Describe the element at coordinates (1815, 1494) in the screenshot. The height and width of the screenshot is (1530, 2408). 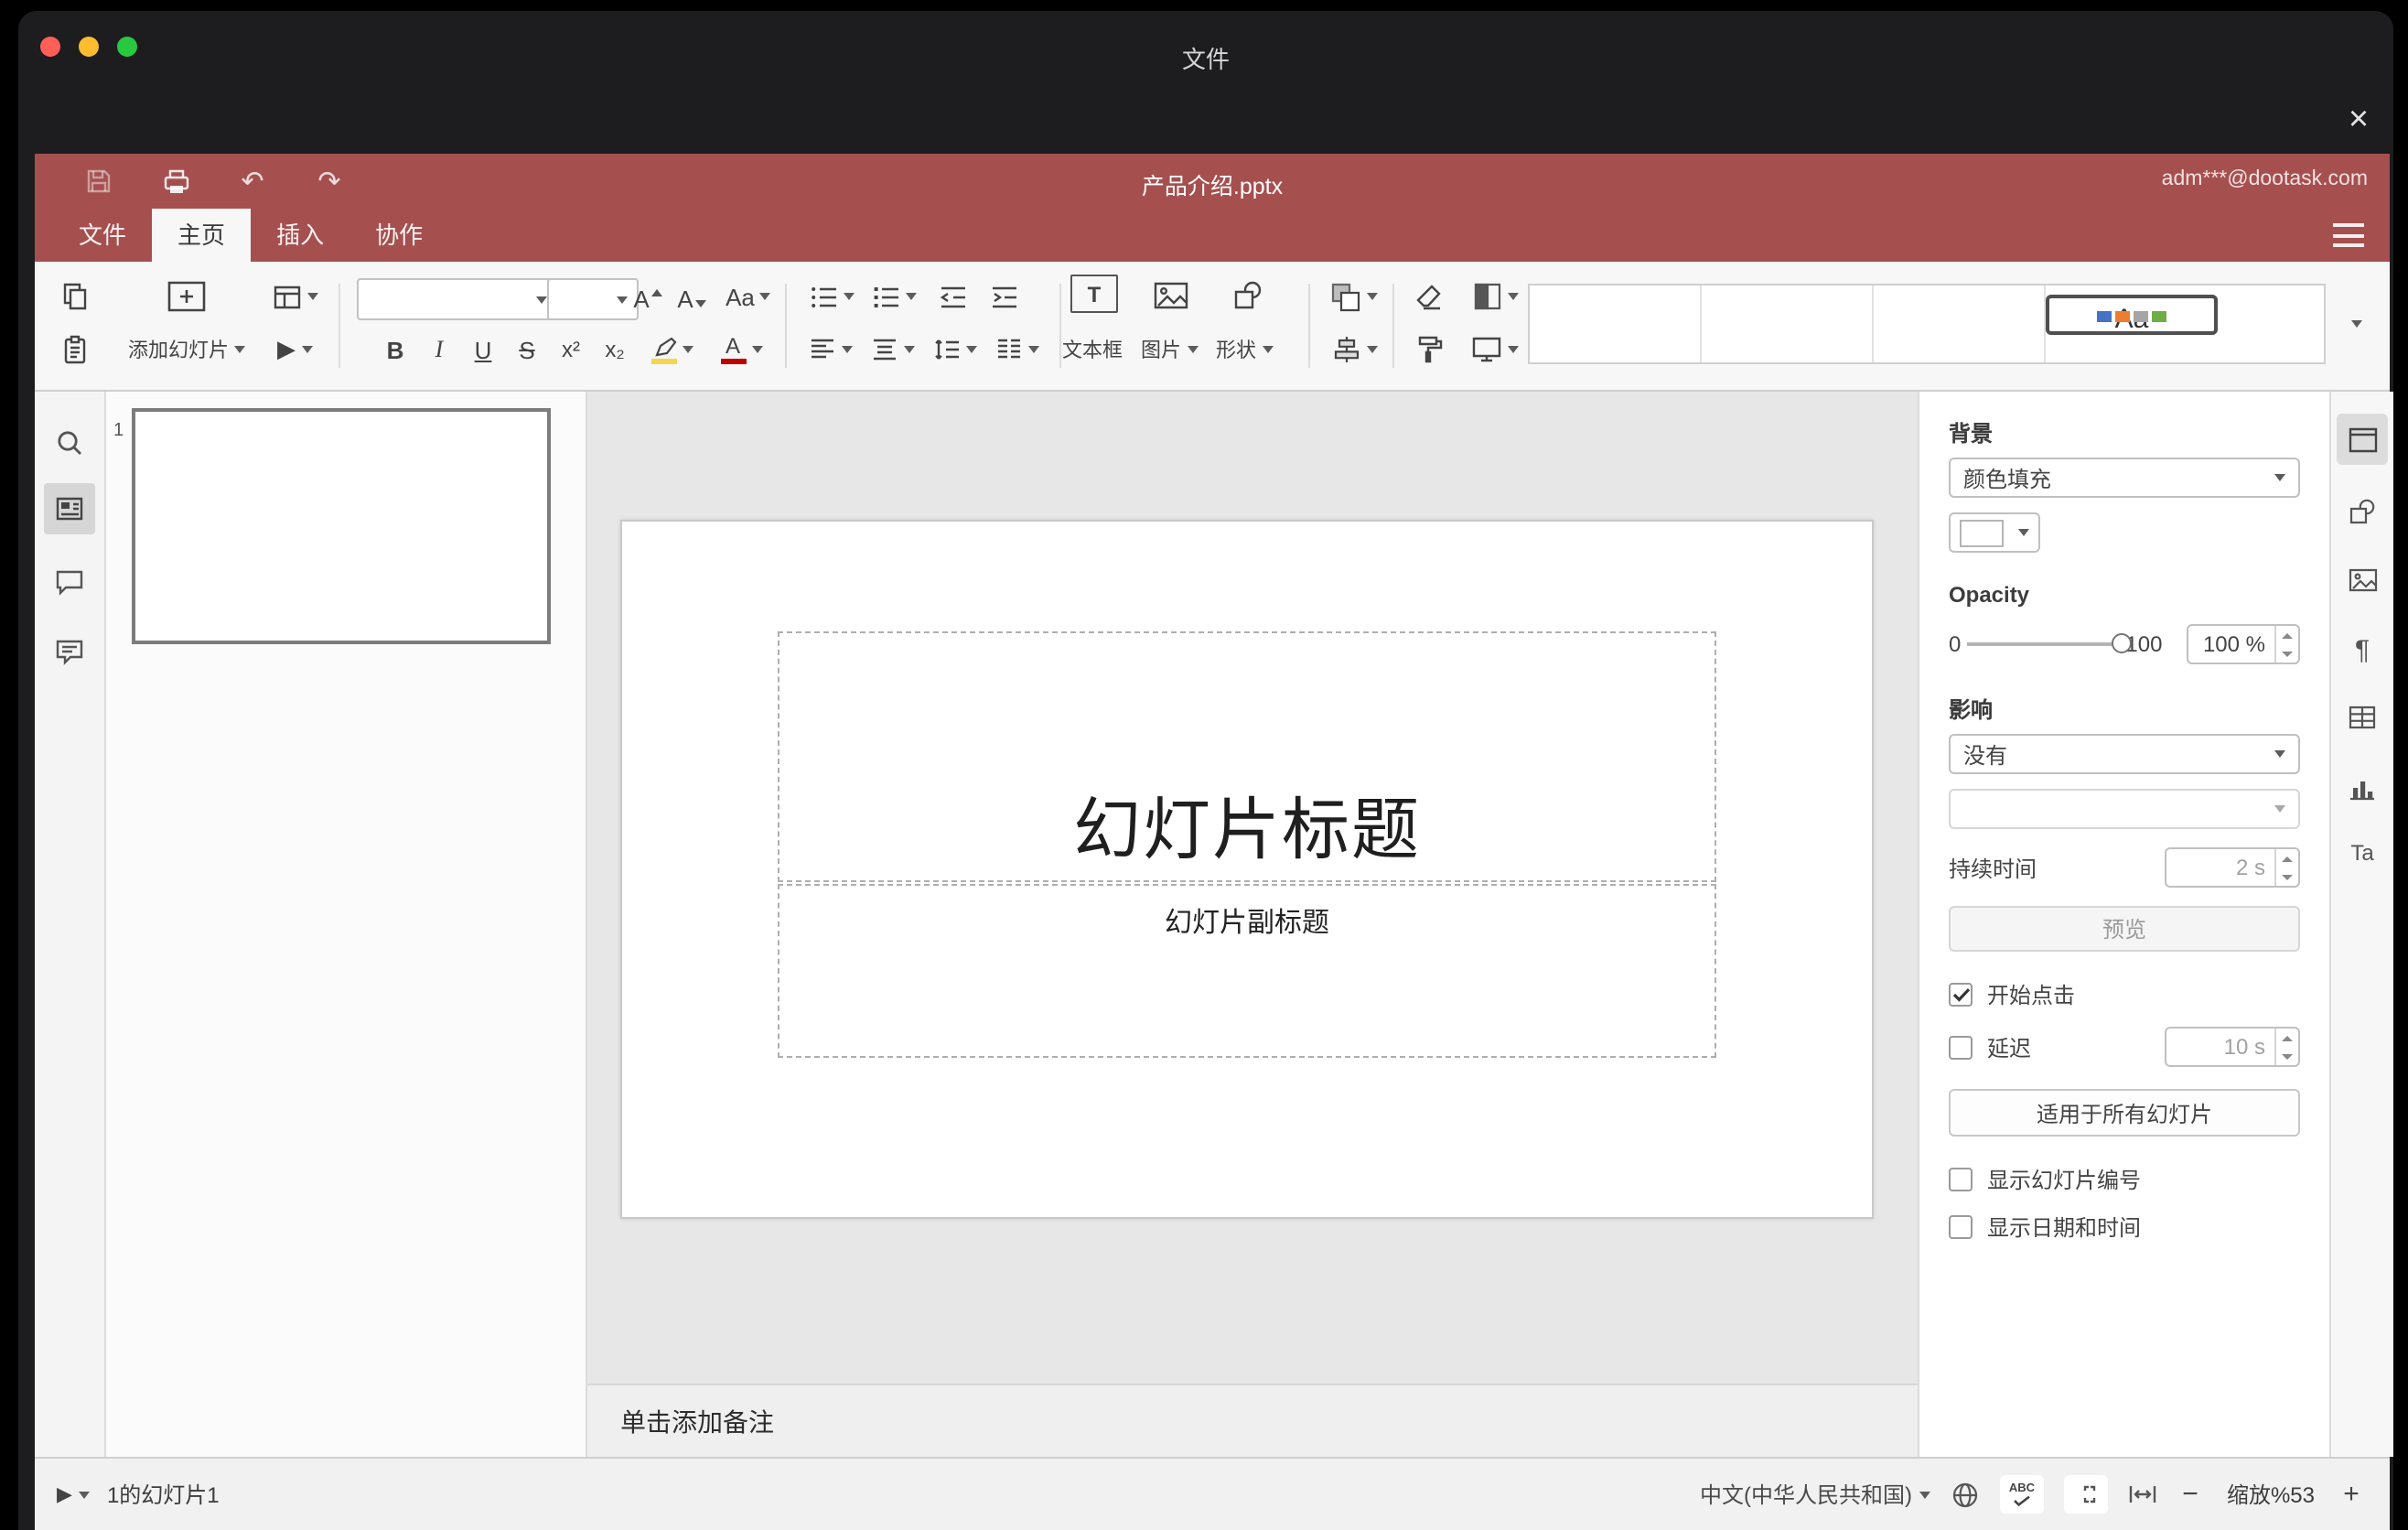
I see `language-selector: 中文(中华人民共和国)` at that location.